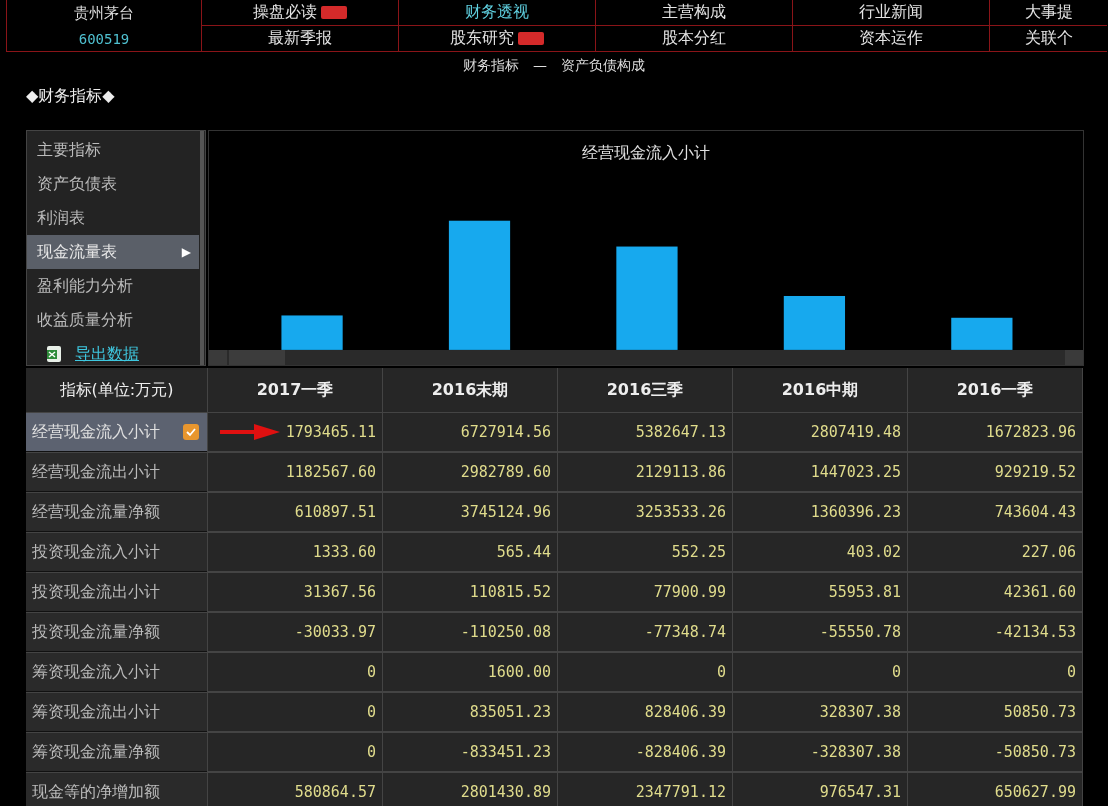  Describe the element at coordinates (116, 432) in the screenshot. I see `row-label: 经营现金流入小计` at that location.